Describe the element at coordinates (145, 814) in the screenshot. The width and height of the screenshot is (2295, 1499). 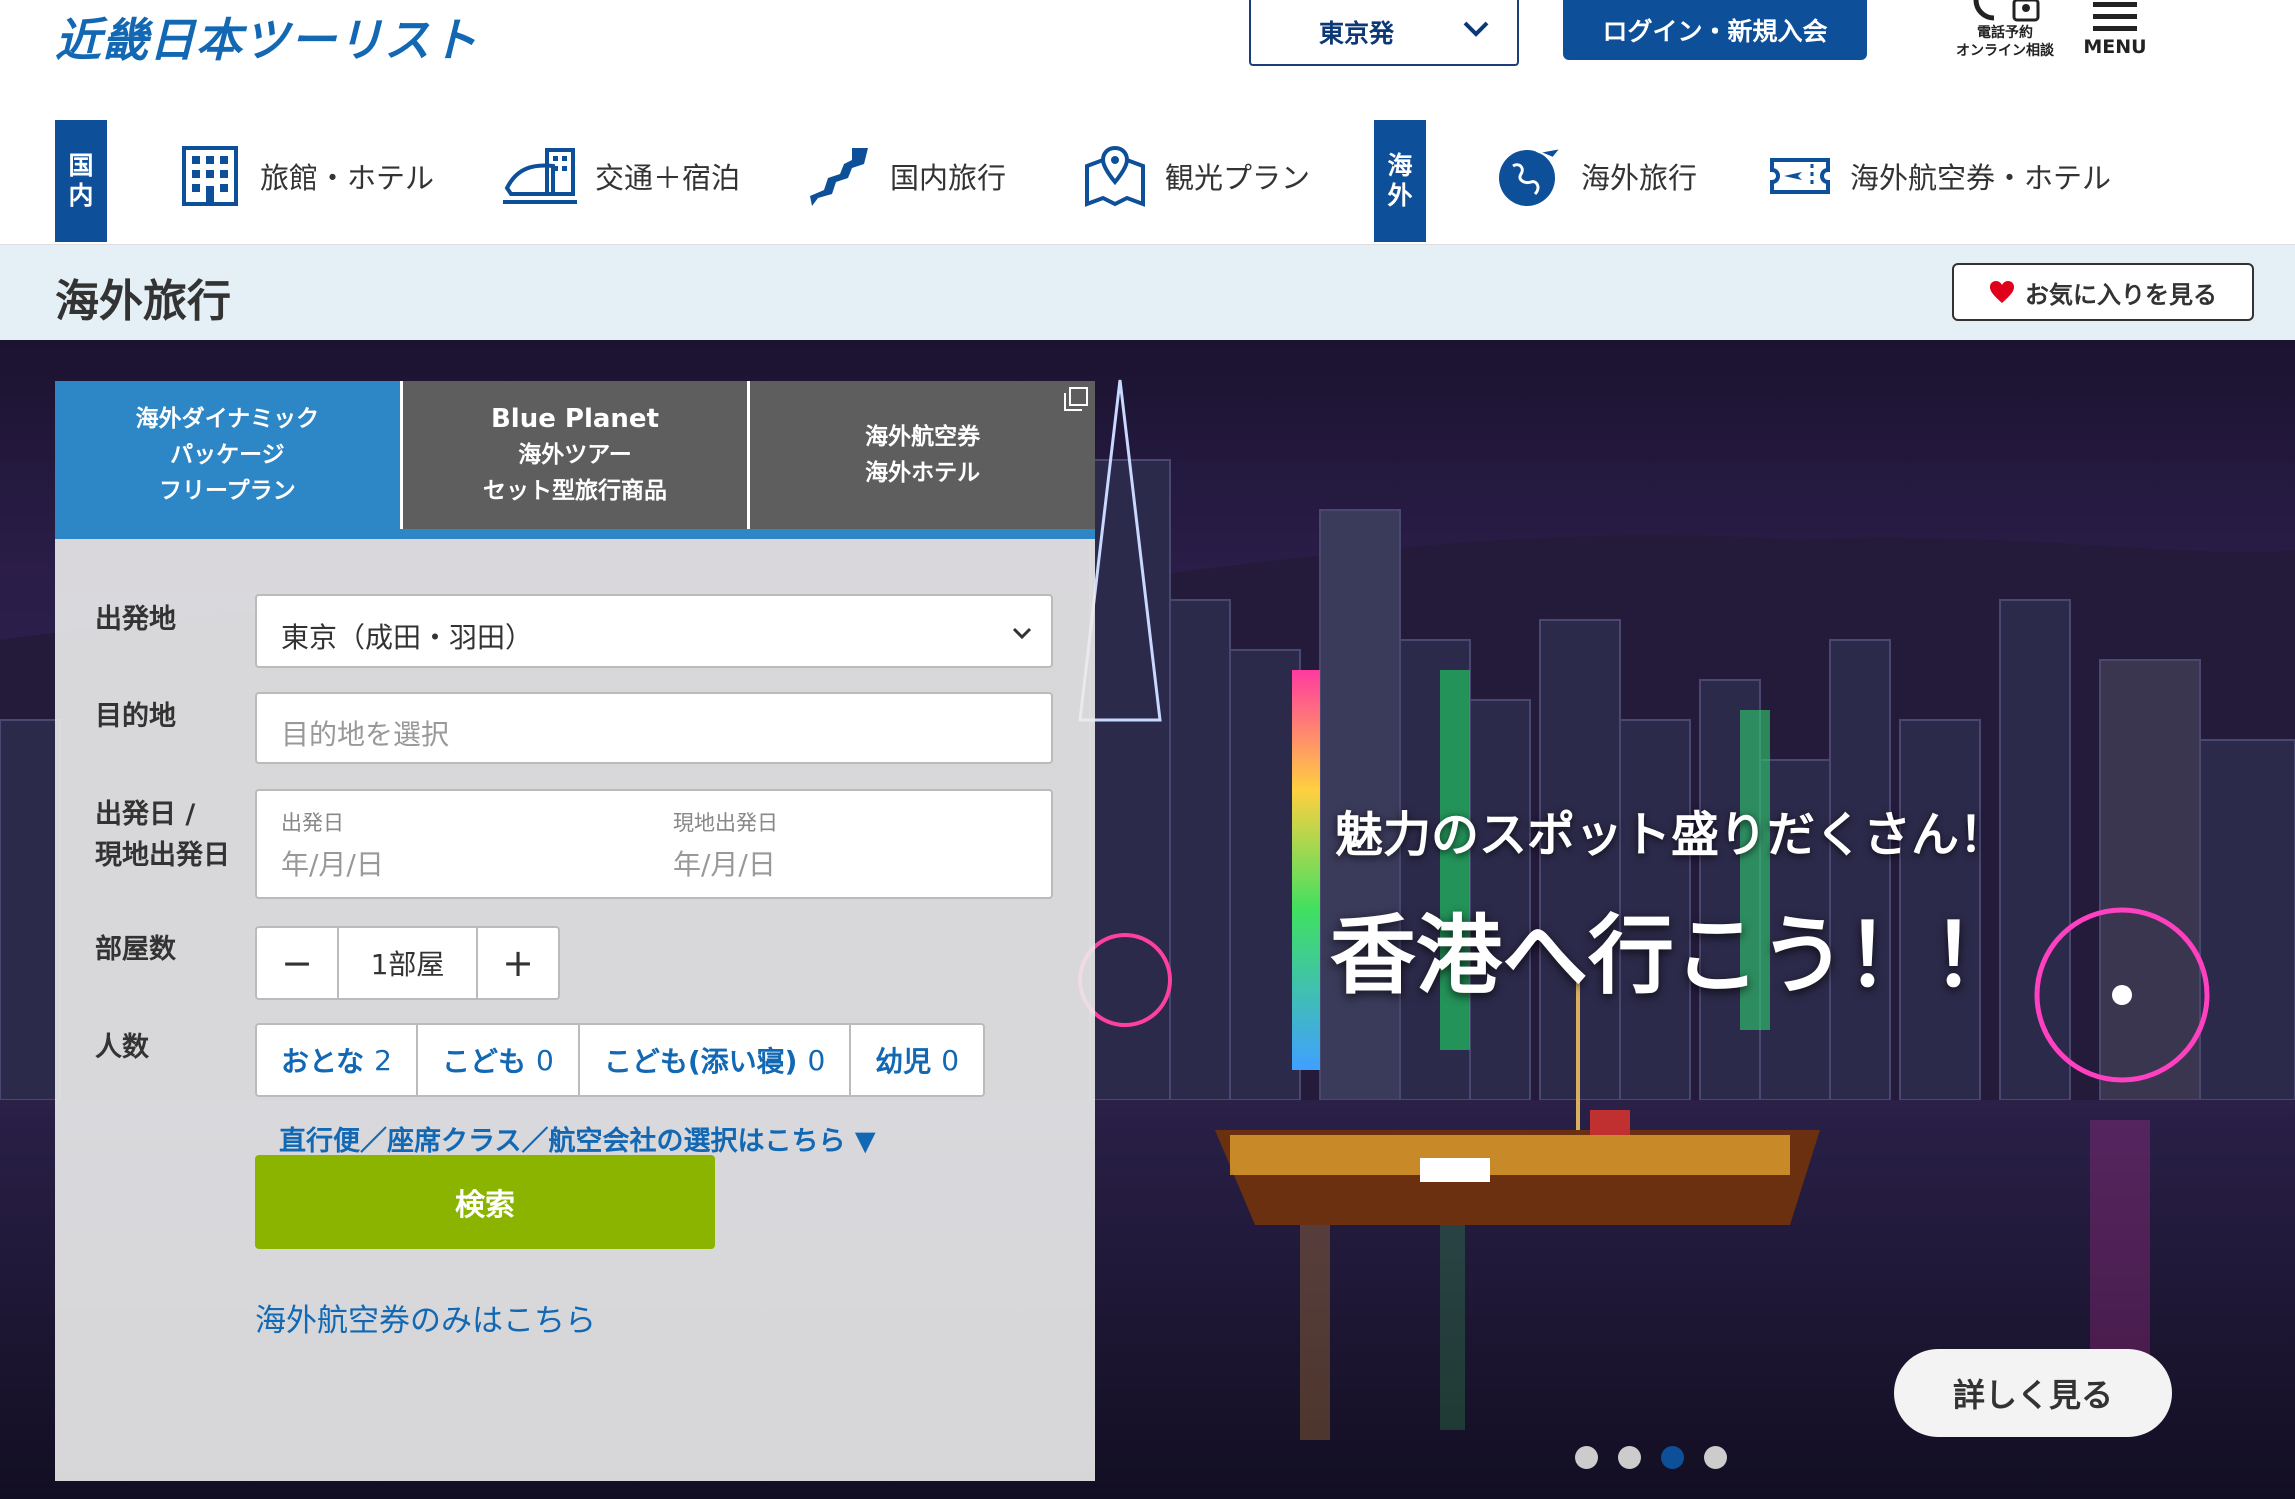
I see `date-label-line1: 出発日 /` at that location.